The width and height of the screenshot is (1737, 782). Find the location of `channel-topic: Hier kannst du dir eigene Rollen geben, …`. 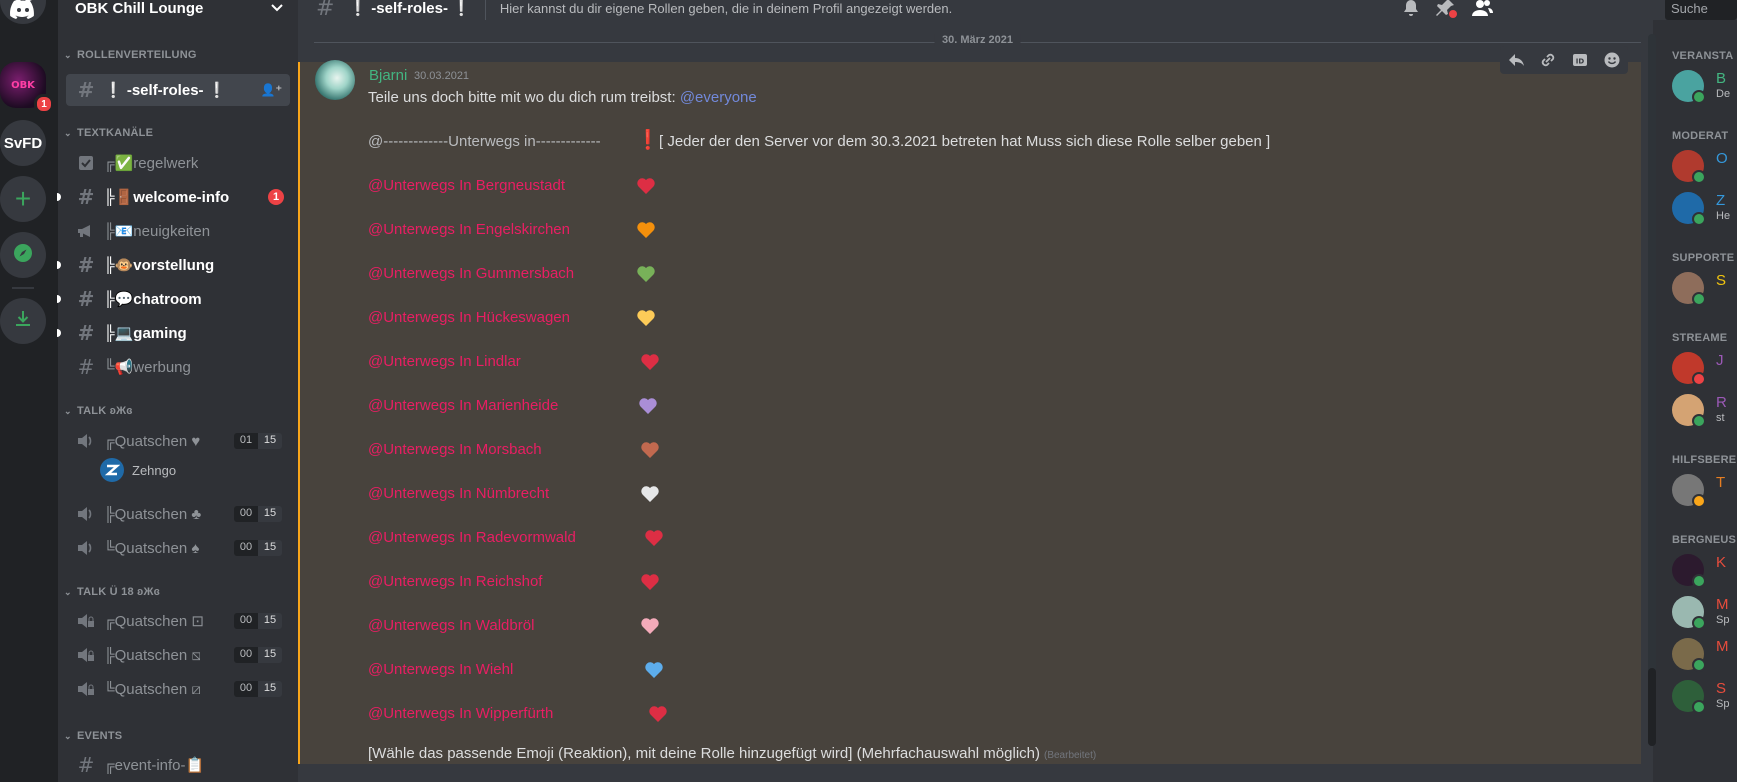

channel-topic: Hier kannst du dir eigene Rollen geben, … is located at coordinates (726, 8).